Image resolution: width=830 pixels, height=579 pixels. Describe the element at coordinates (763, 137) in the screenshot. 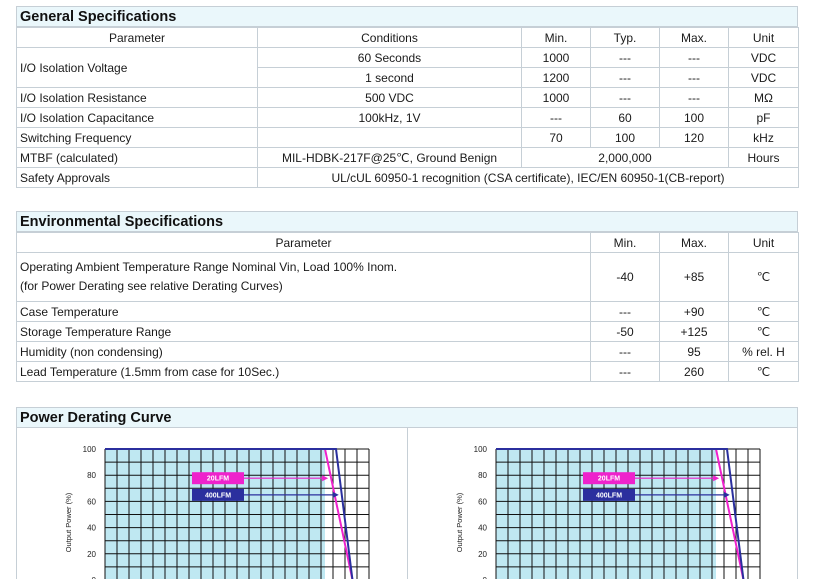

I see `unit-cell: kHz` at that location.